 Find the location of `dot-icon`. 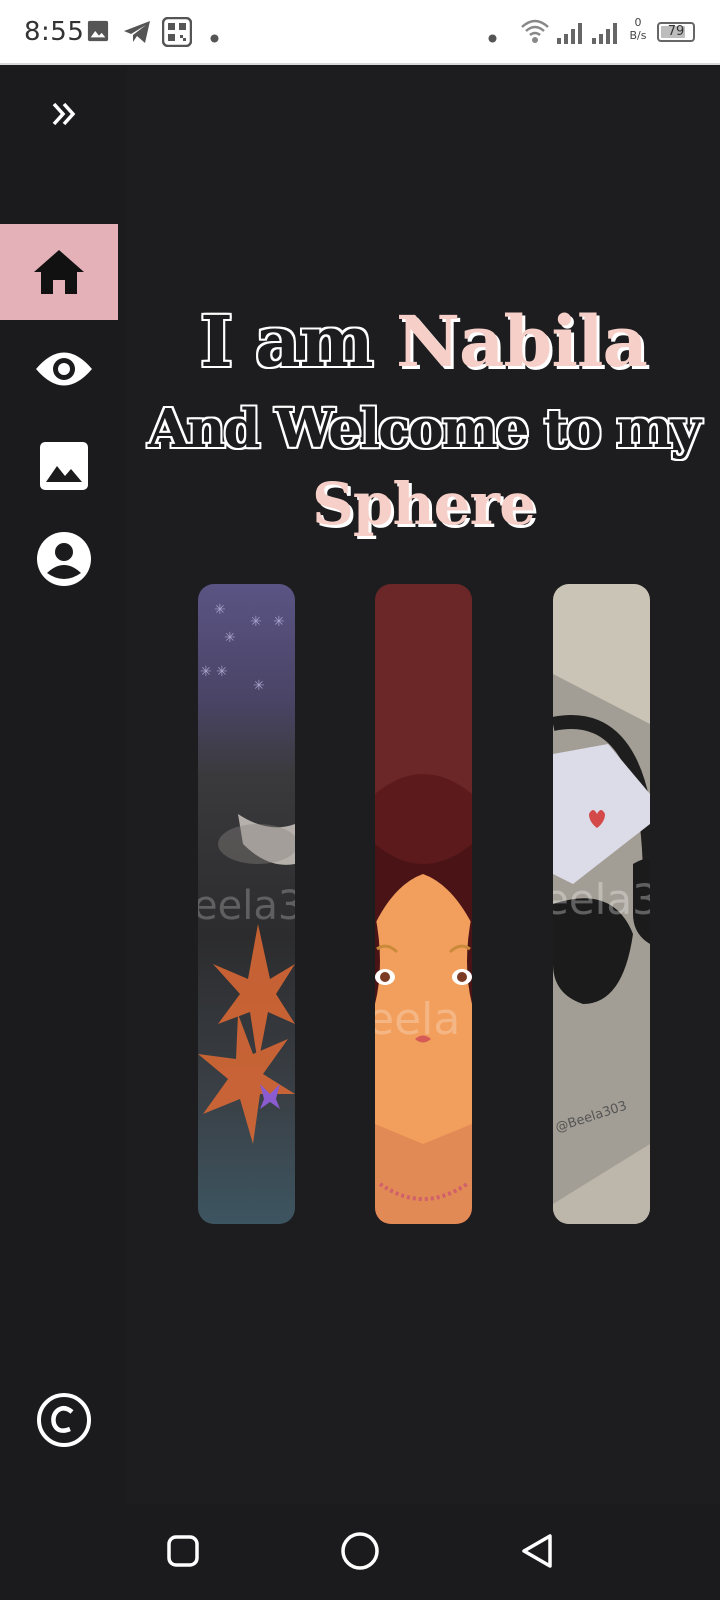

dot-icon is located at coordinates (492, 37).